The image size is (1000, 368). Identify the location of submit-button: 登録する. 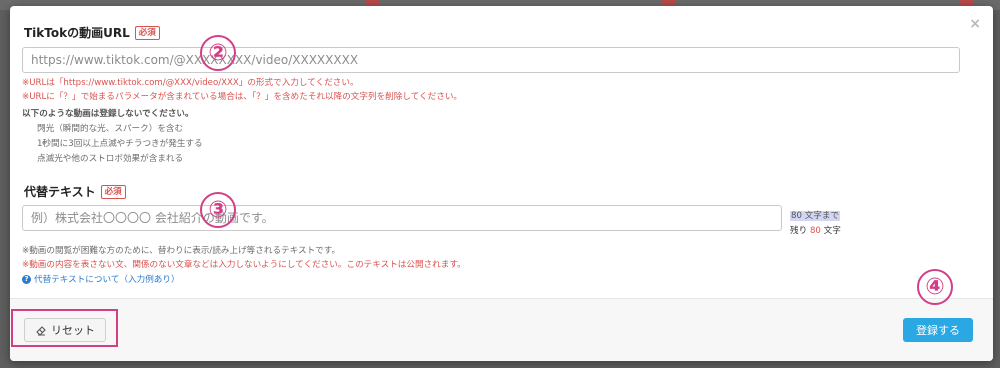
(938, 330).